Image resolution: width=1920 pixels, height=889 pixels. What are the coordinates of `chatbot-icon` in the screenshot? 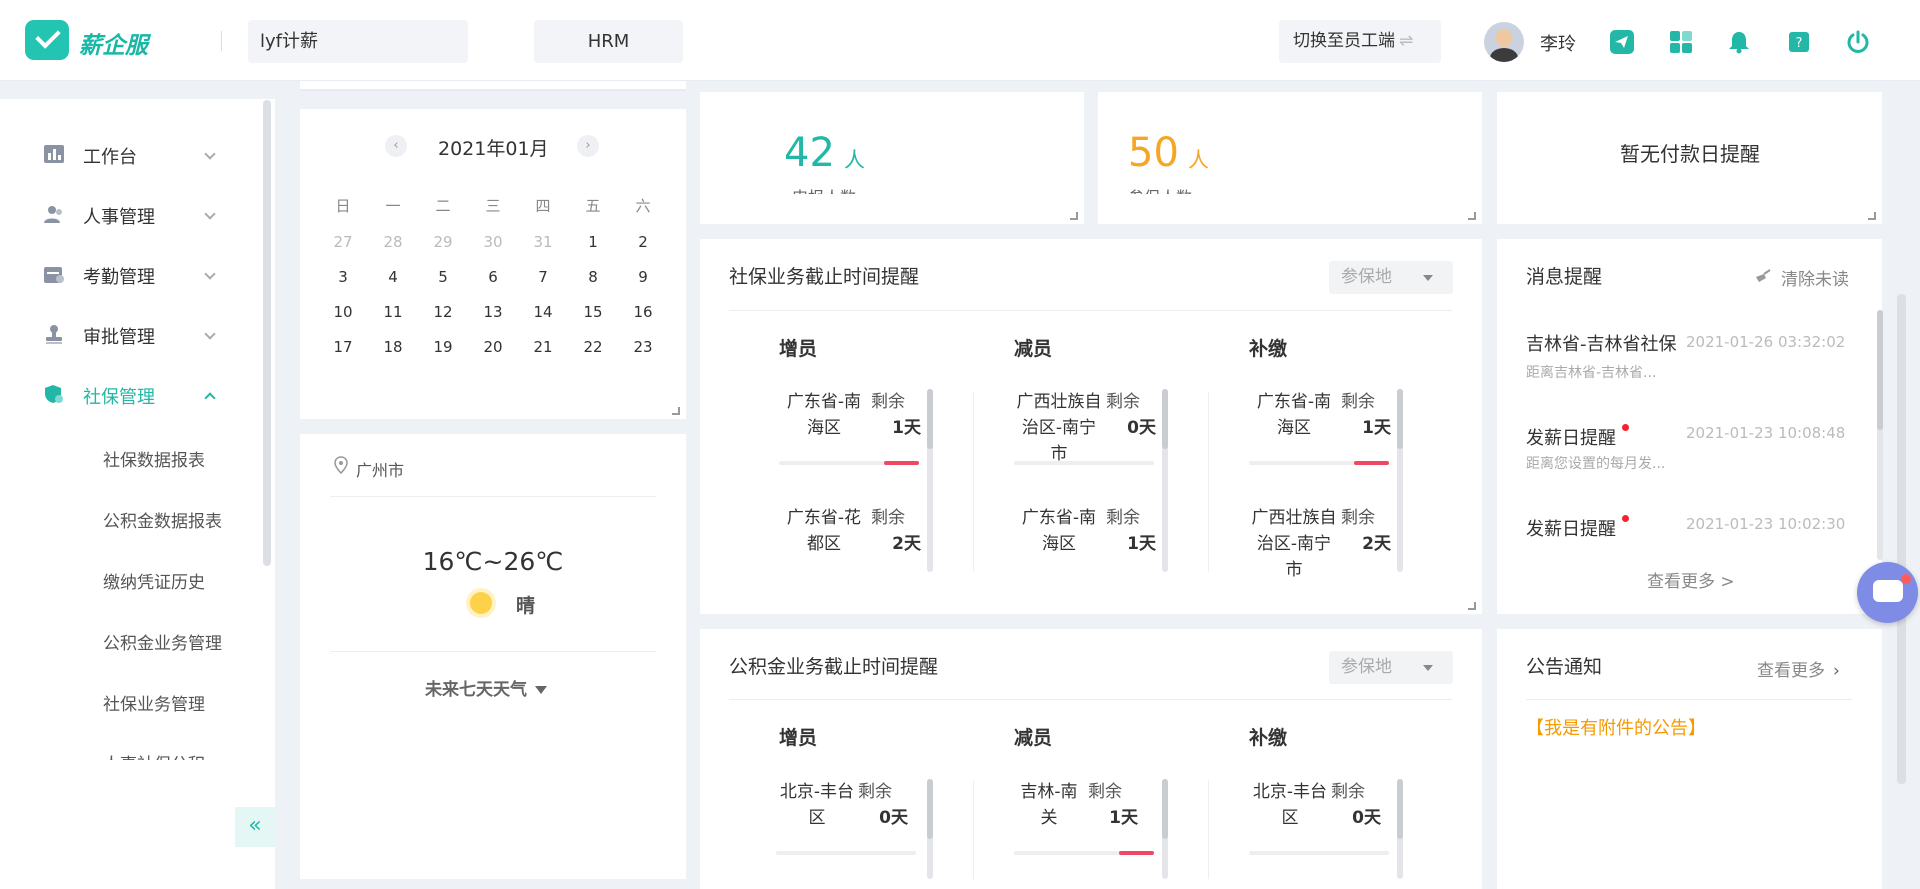 It's located at (1887, 592).